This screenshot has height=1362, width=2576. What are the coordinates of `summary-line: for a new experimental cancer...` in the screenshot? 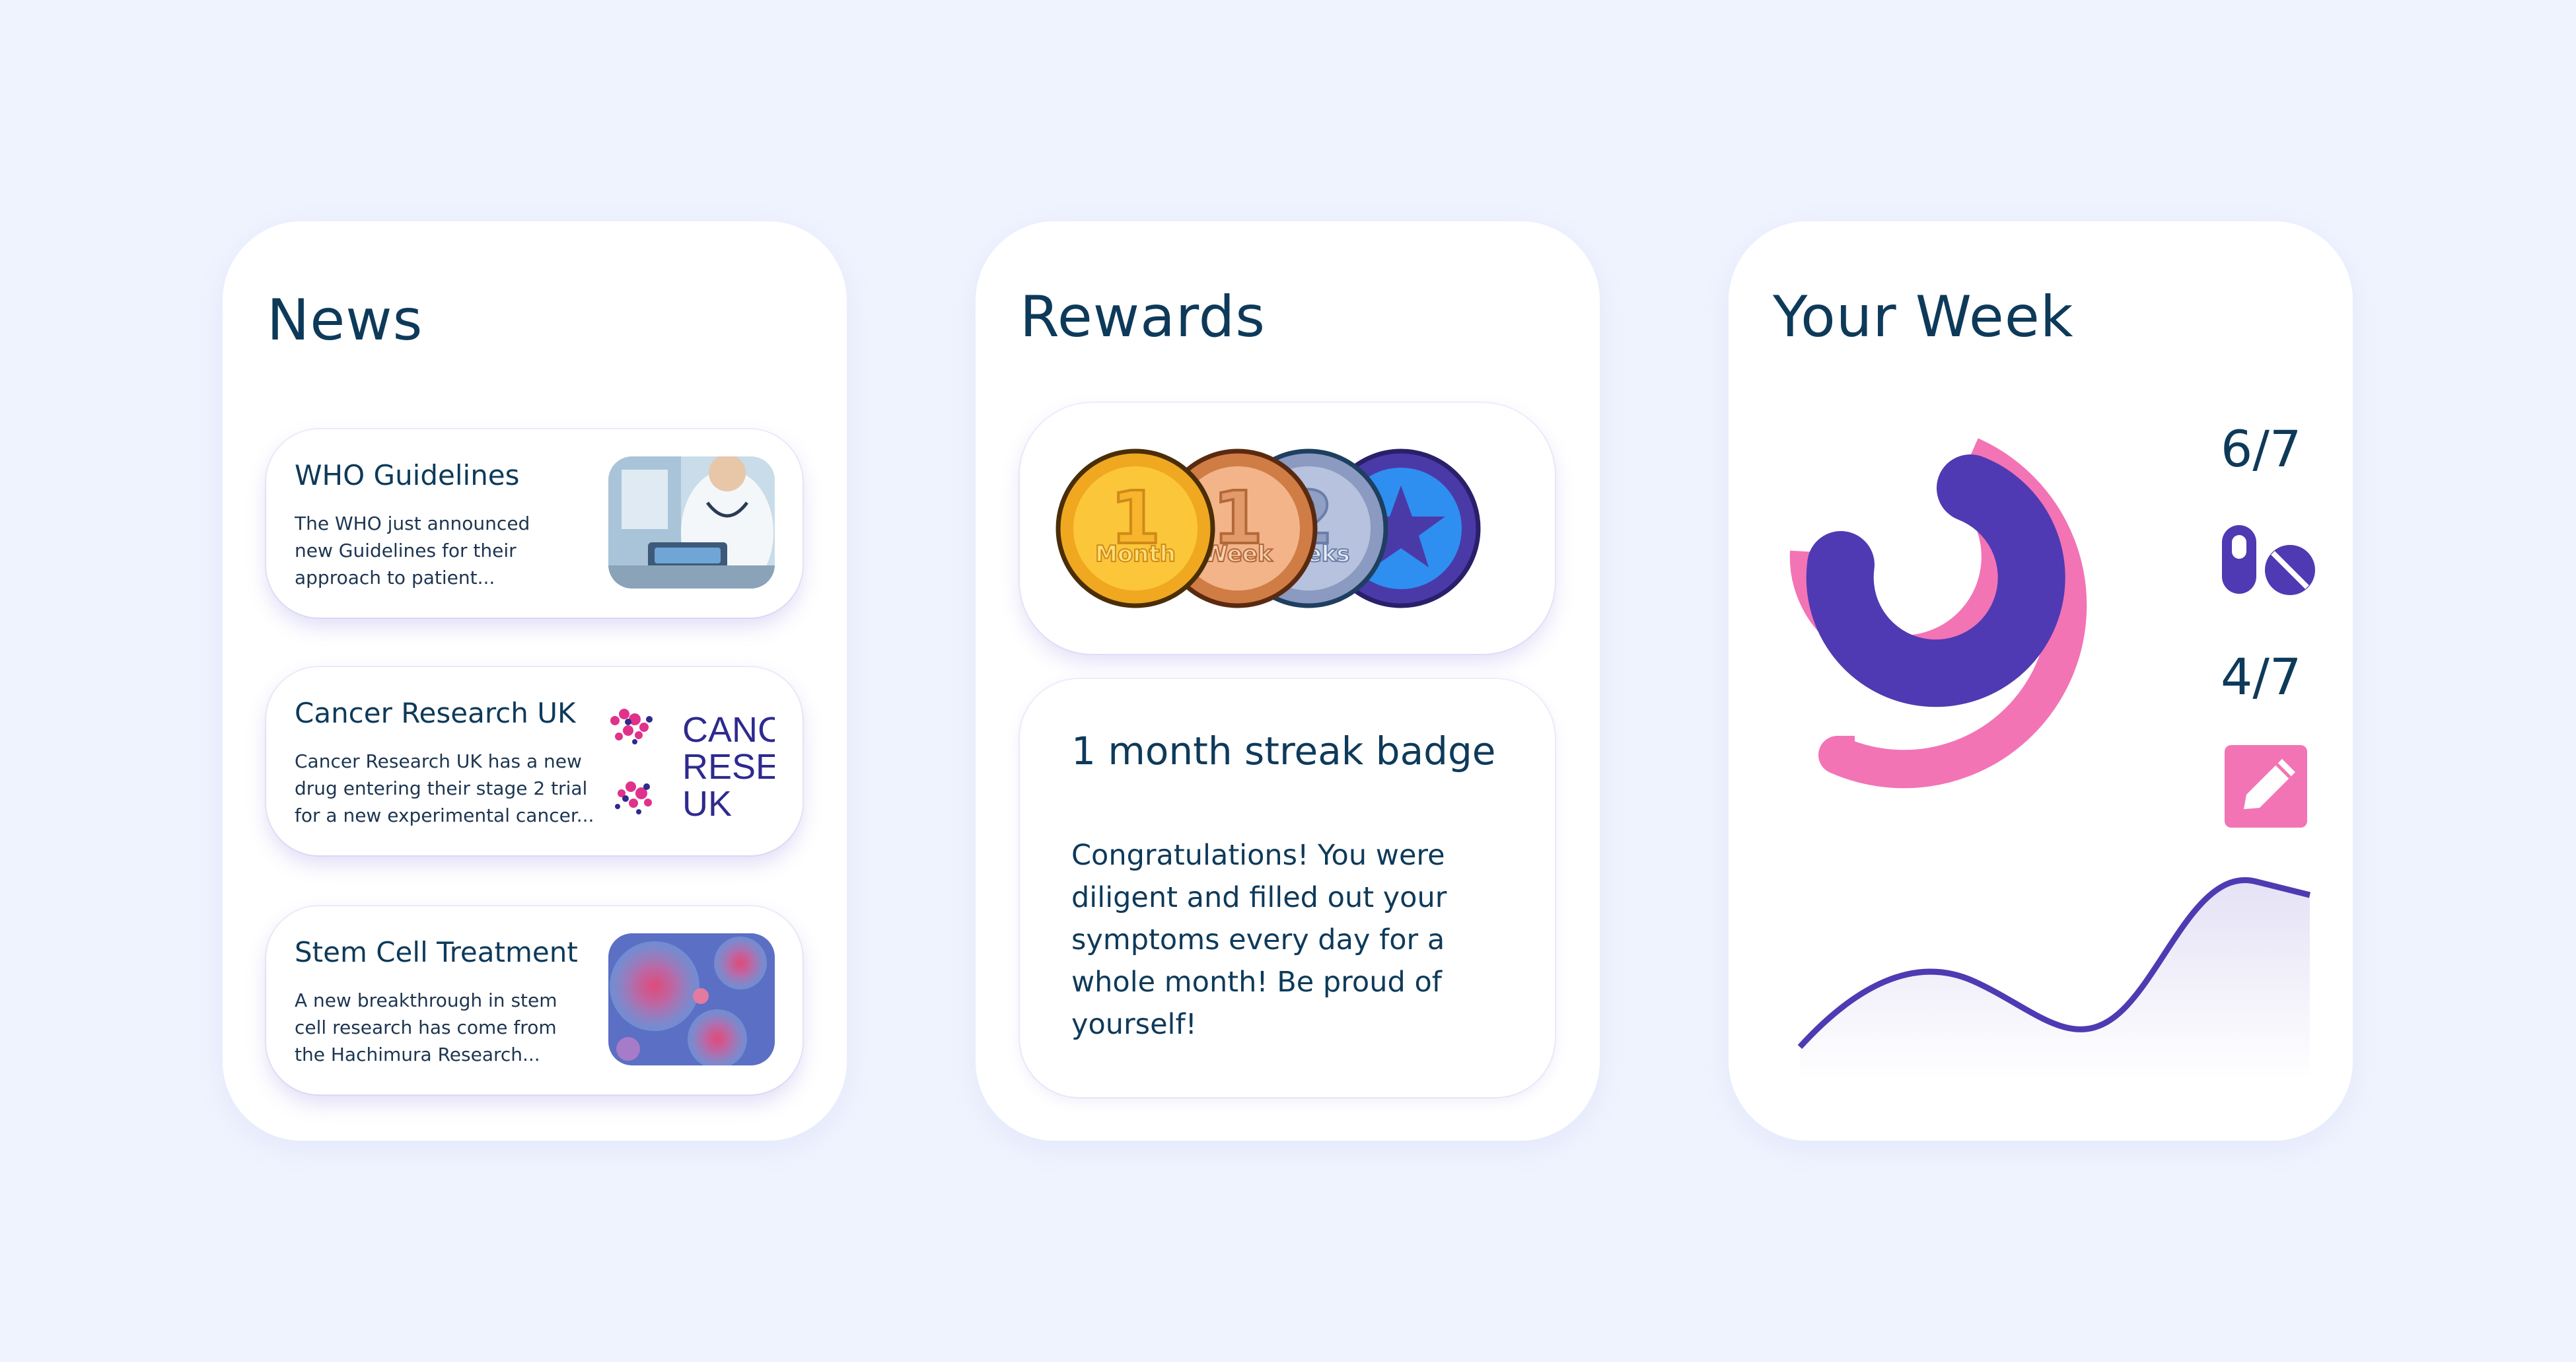 It's located at (445, 815).